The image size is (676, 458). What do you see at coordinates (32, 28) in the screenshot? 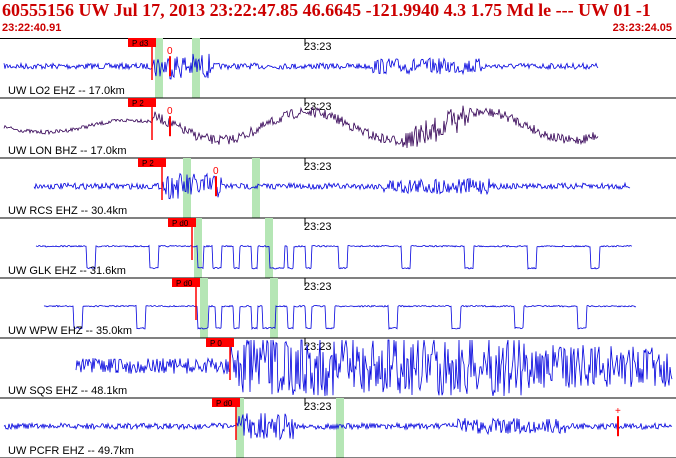
I see `window-start-time: 23:22:40.91` at bounding box center [32, 28].